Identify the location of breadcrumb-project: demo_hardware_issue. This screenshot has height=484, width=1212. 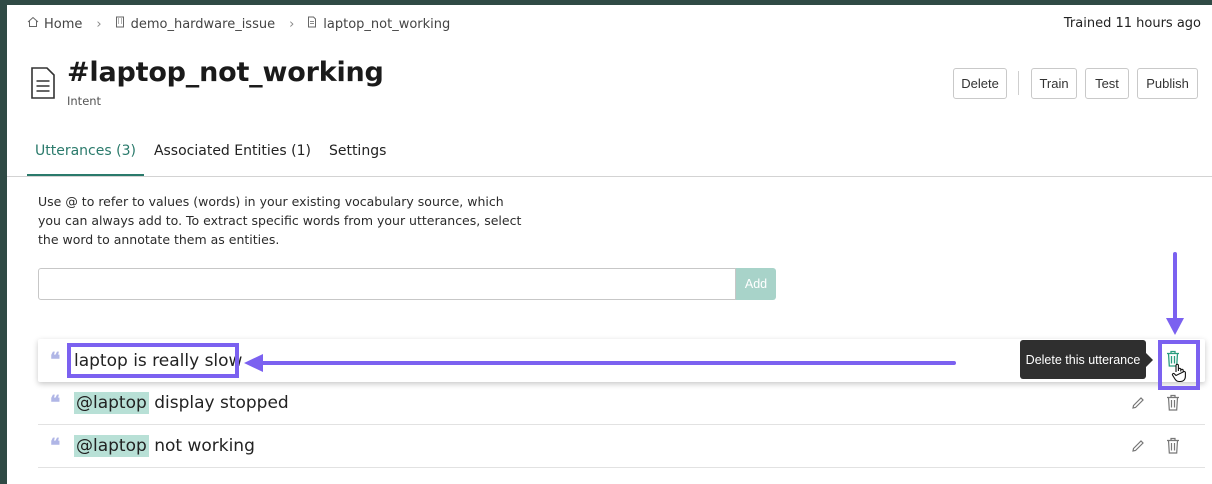
(195, 24).